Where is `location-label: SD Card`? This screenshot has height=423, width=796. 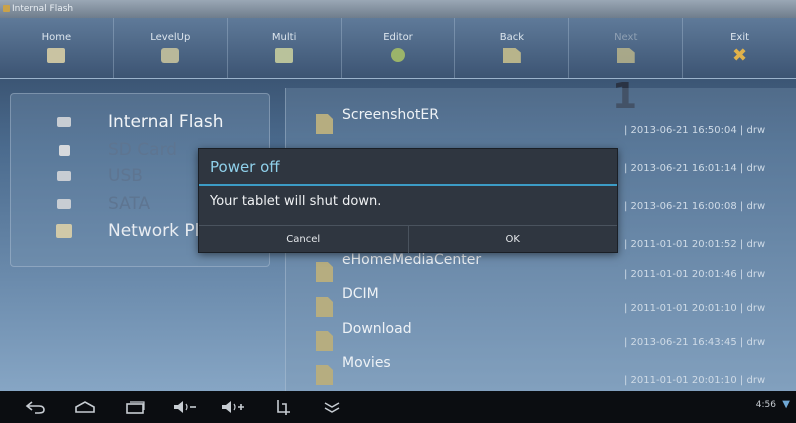 location-label: SD Card is located at coordinates (143, 150).